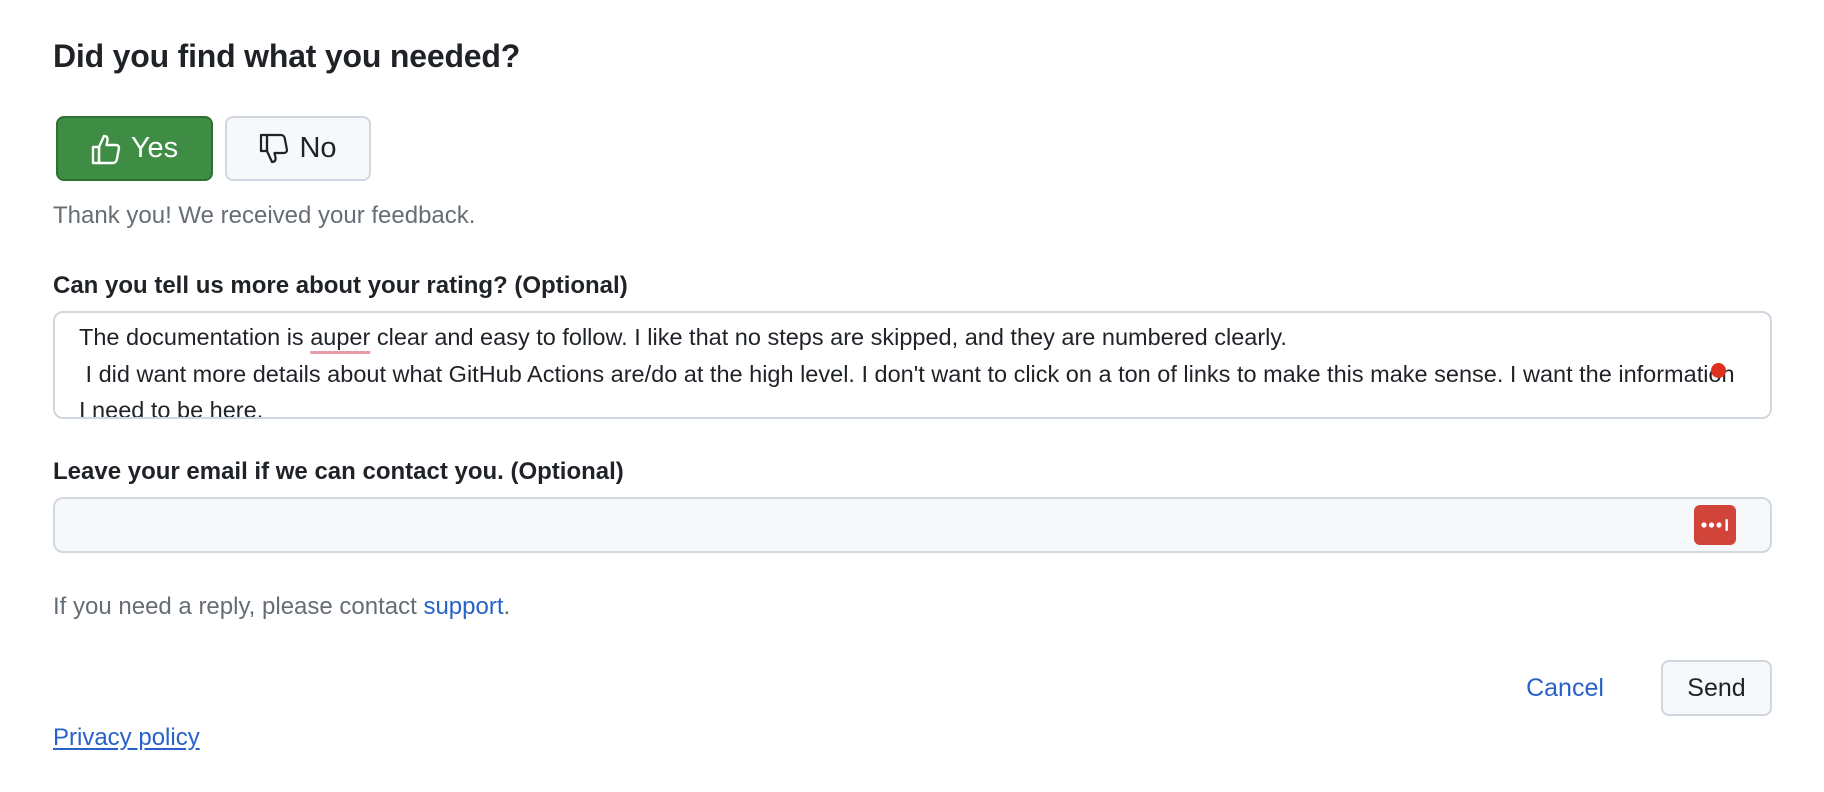  Describe the element at coordinates (318, 148) in the screenshot. I see `no-label: No` at that location.